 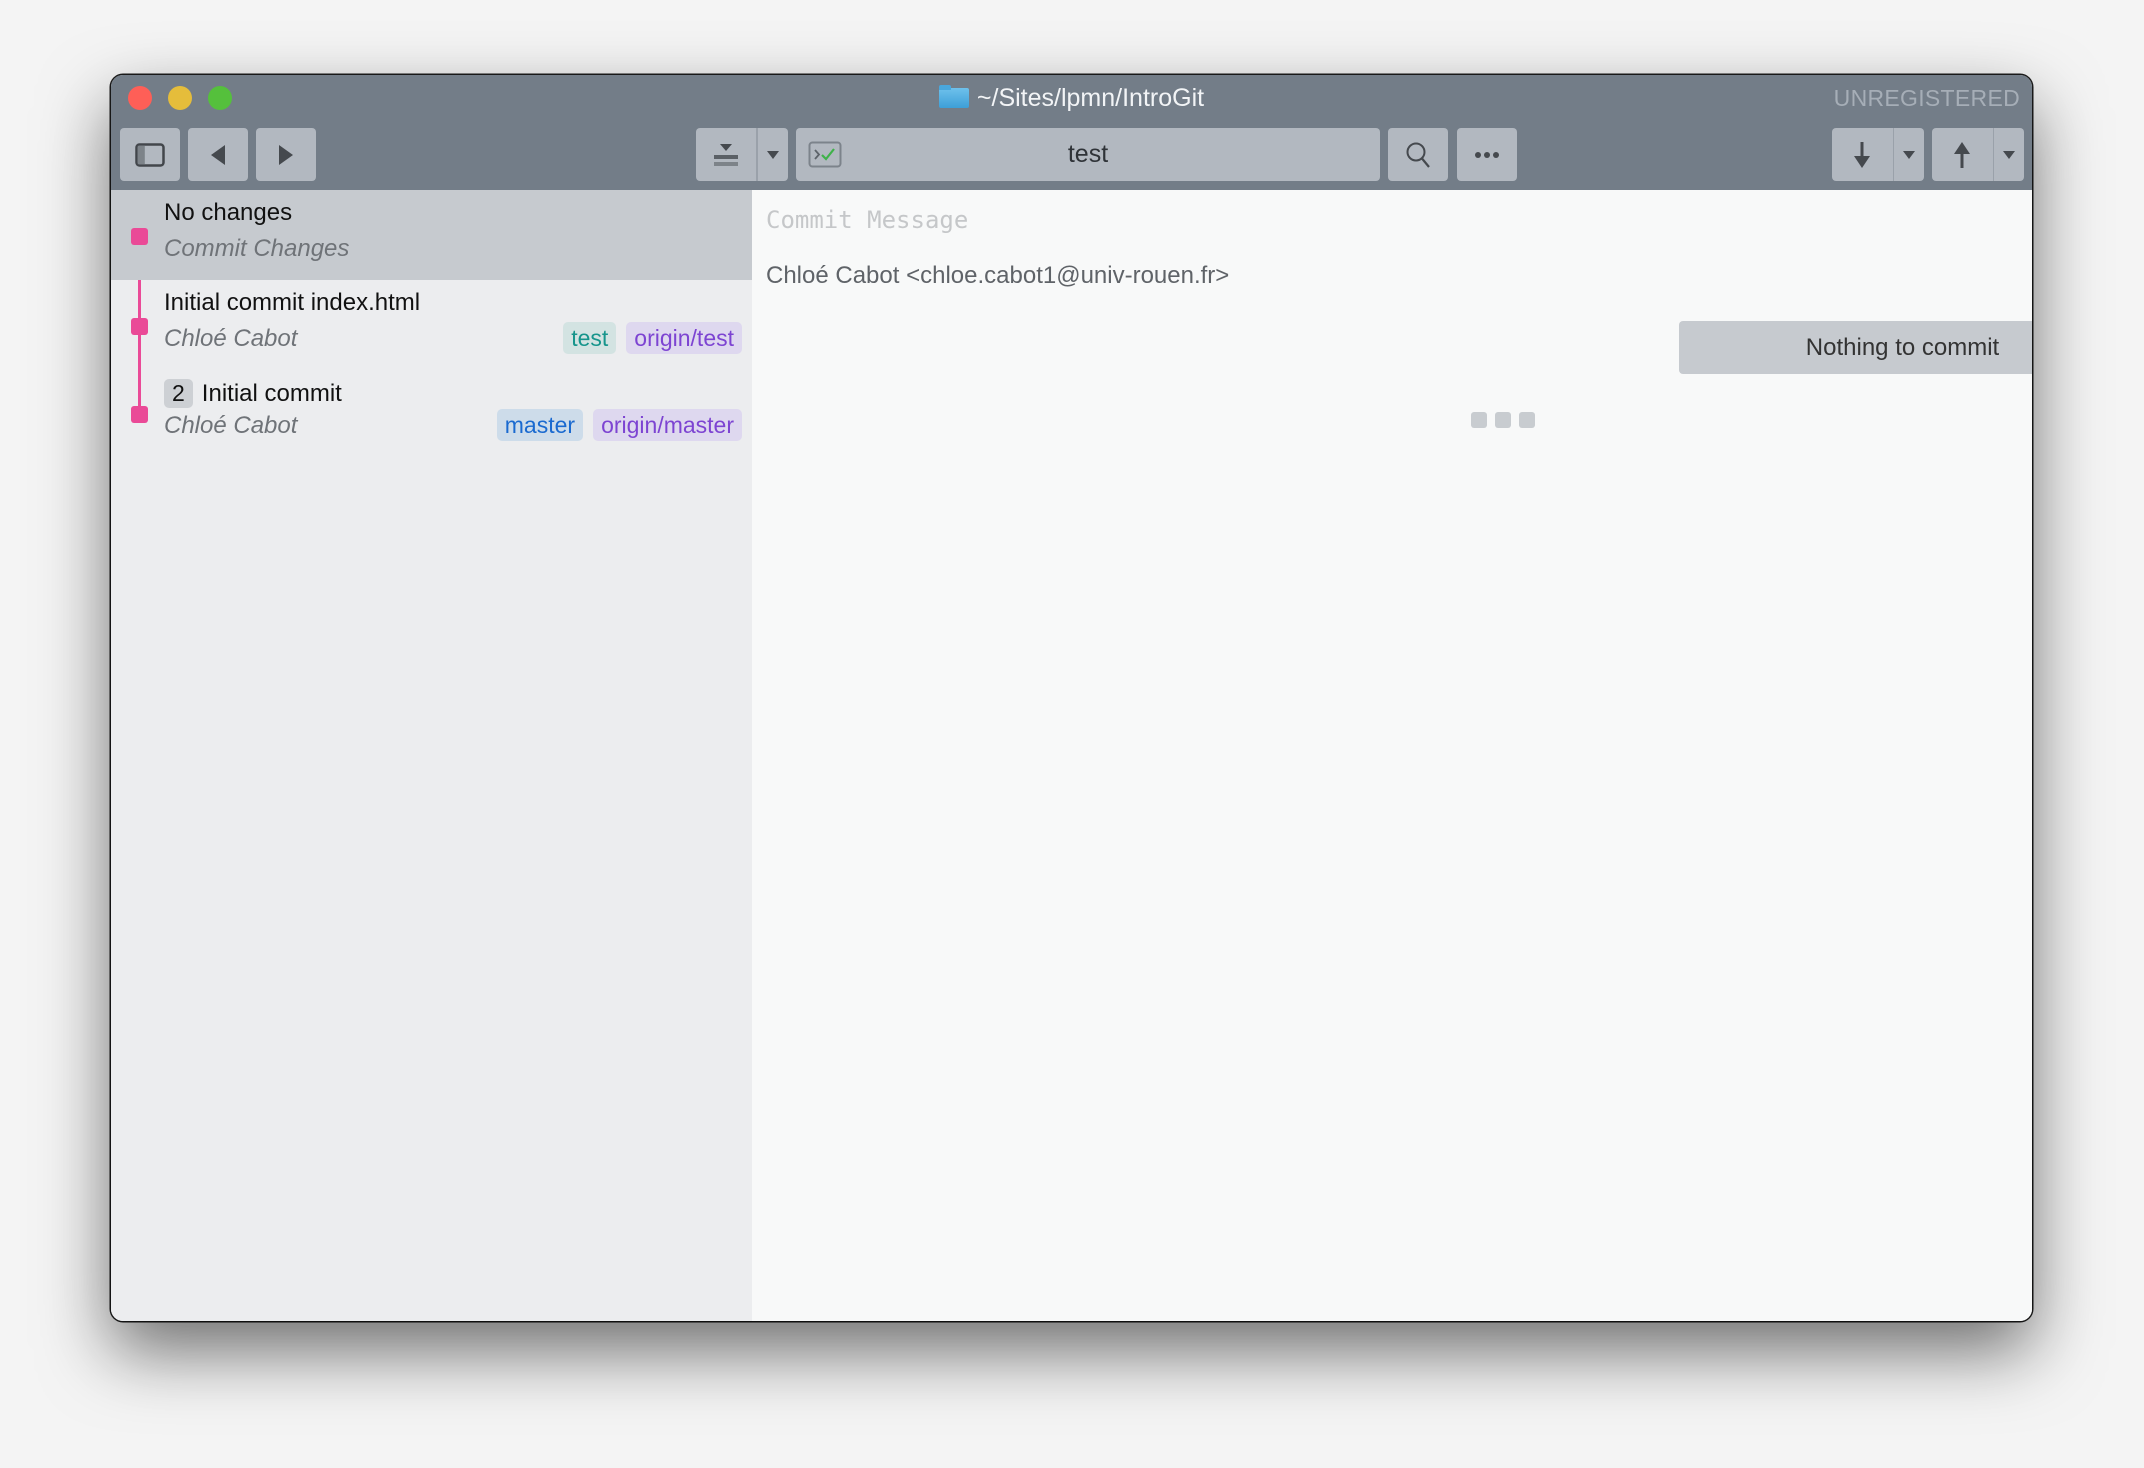 I want to click on pull-menu-button, so click(x=1909, y=154).